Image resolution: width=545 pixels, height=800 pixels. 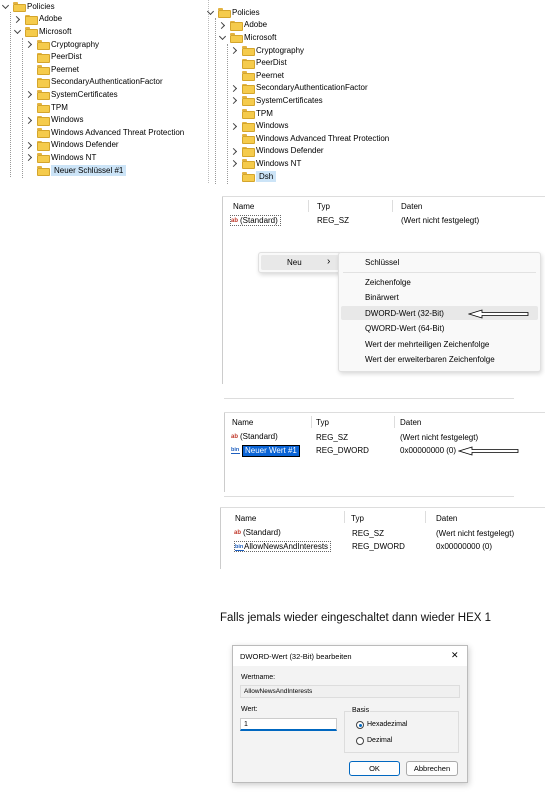 I want to click on submenu-item: Binärwert, so click(x=439, y=297).